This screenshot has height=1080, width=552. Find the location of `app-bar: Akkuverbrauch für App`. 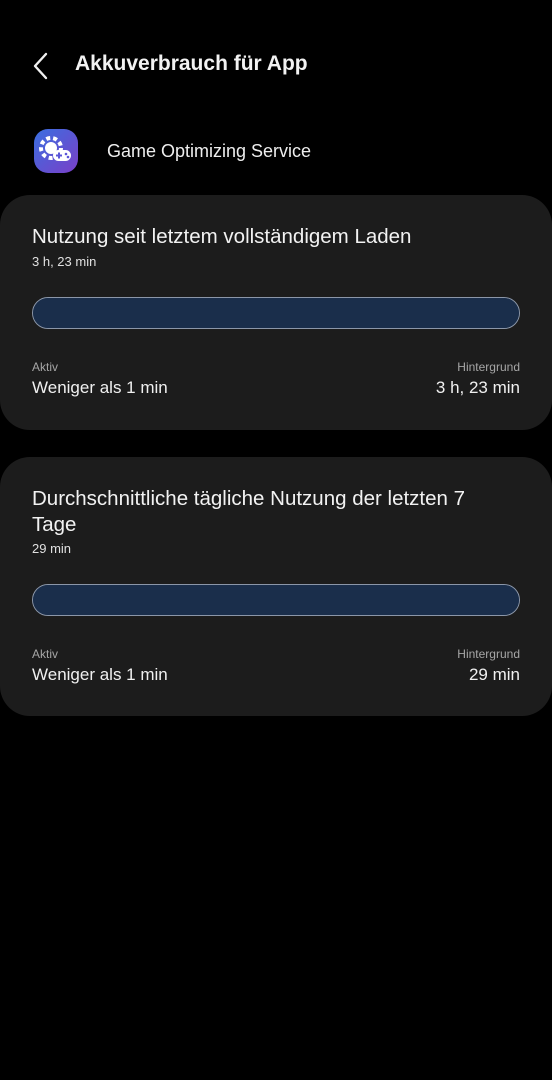

app-bar: Akkuverbrauch für App is located at coordinates (276, 66).